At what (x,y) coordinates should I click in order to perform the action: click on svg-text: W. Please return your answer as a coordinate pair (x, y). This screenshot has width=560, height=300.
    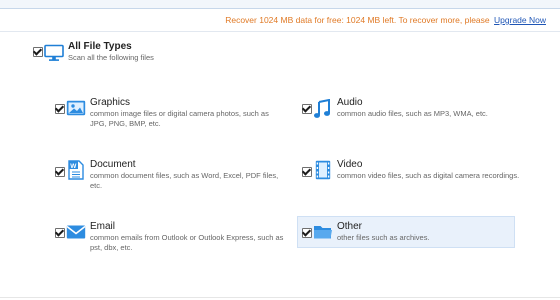
    Looking at the image, I should click on (73, 166).